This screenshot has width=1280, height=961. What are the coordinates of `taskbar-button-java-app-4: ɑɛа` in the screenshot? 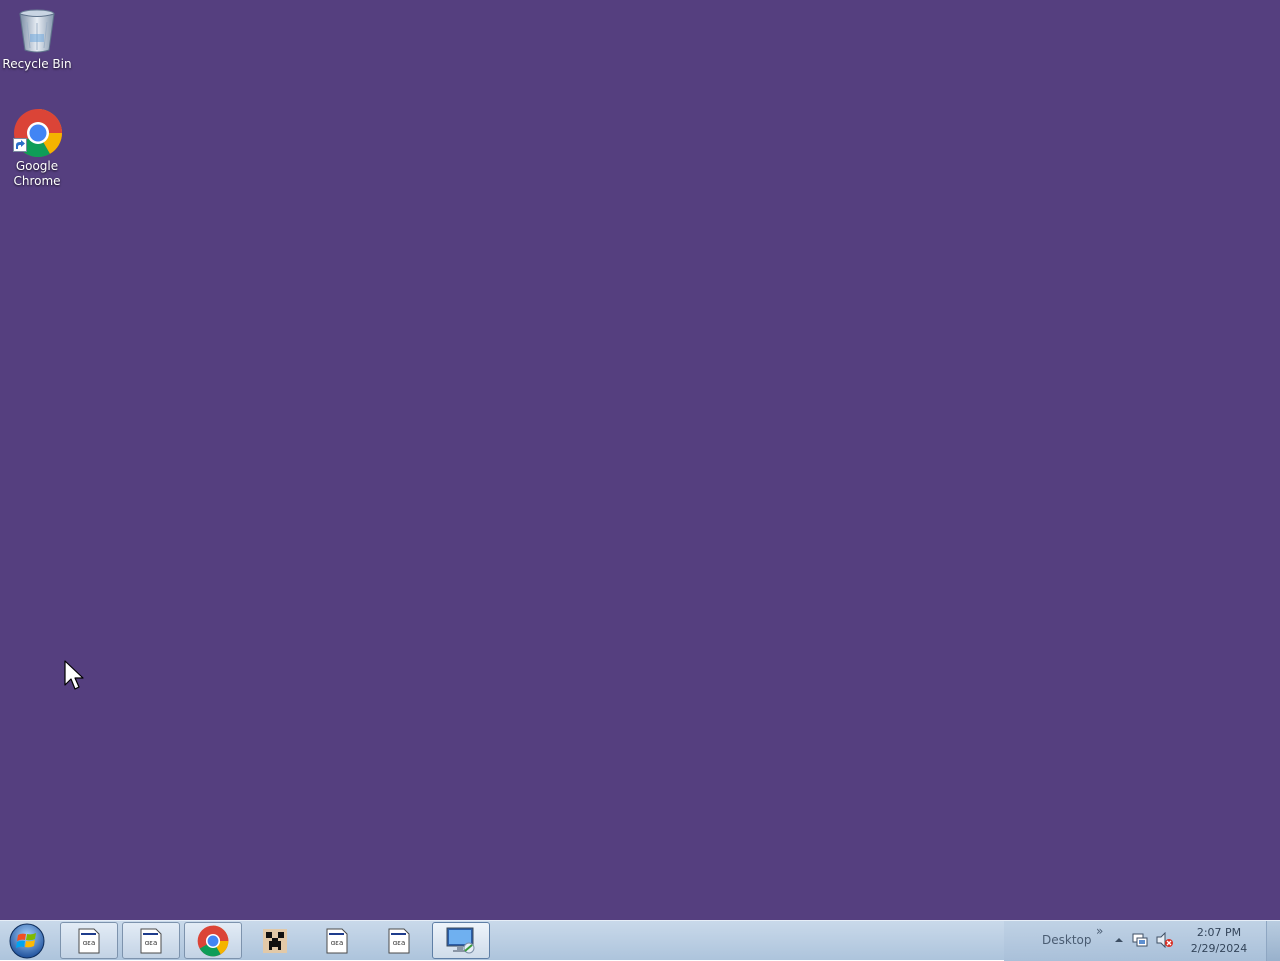 It's located at (399, 940).